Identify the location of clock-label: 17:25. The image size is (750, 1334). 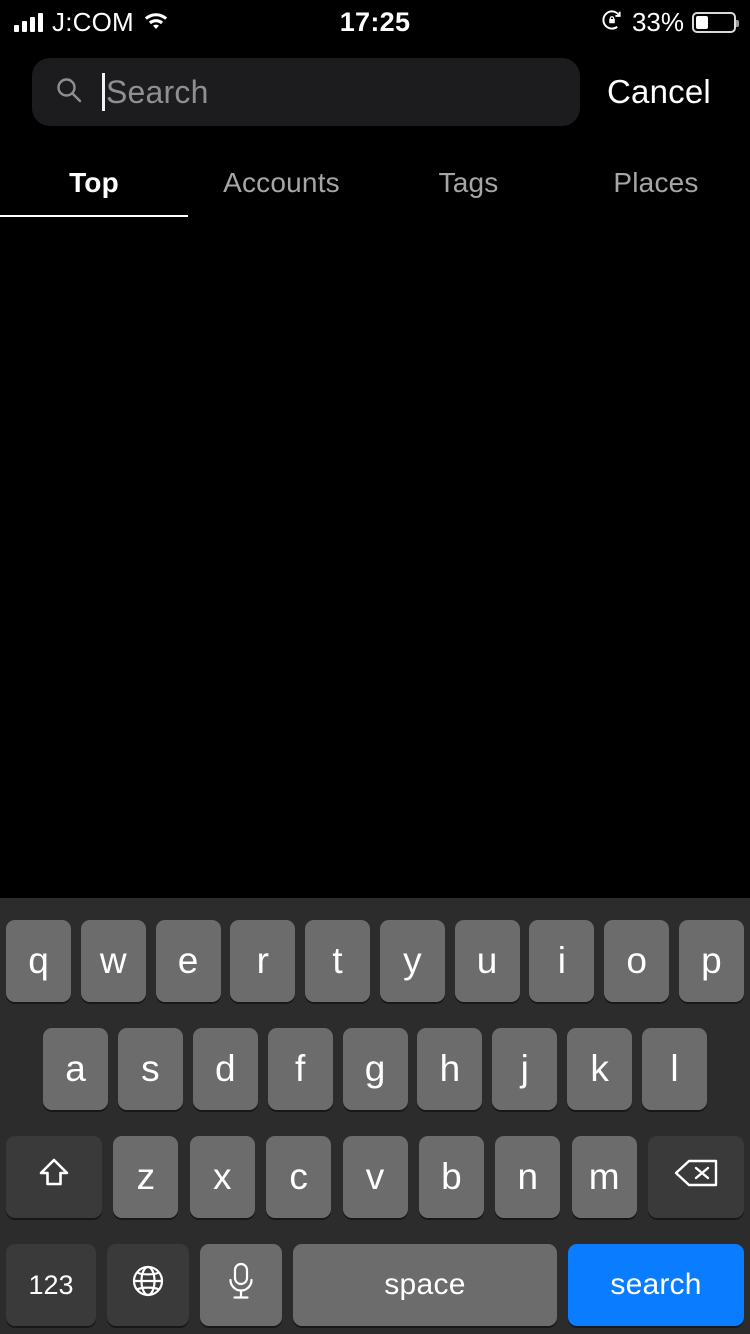
(375, 21).